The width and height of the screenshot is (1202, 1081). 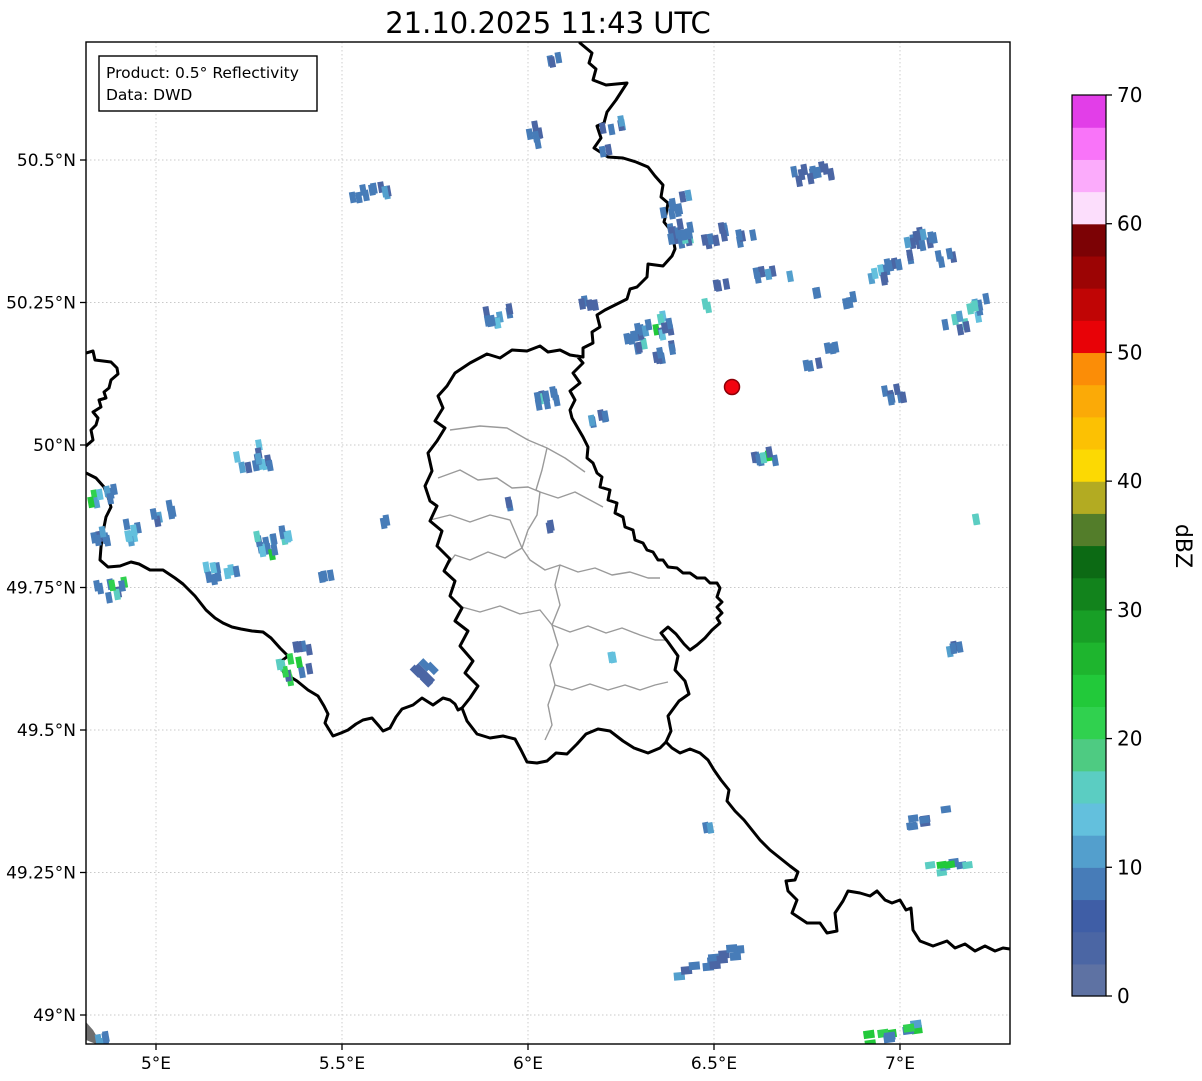 I want to click on annotation-product-line: Product: 0.5° Reflectivity, so click(x=202, y=73).